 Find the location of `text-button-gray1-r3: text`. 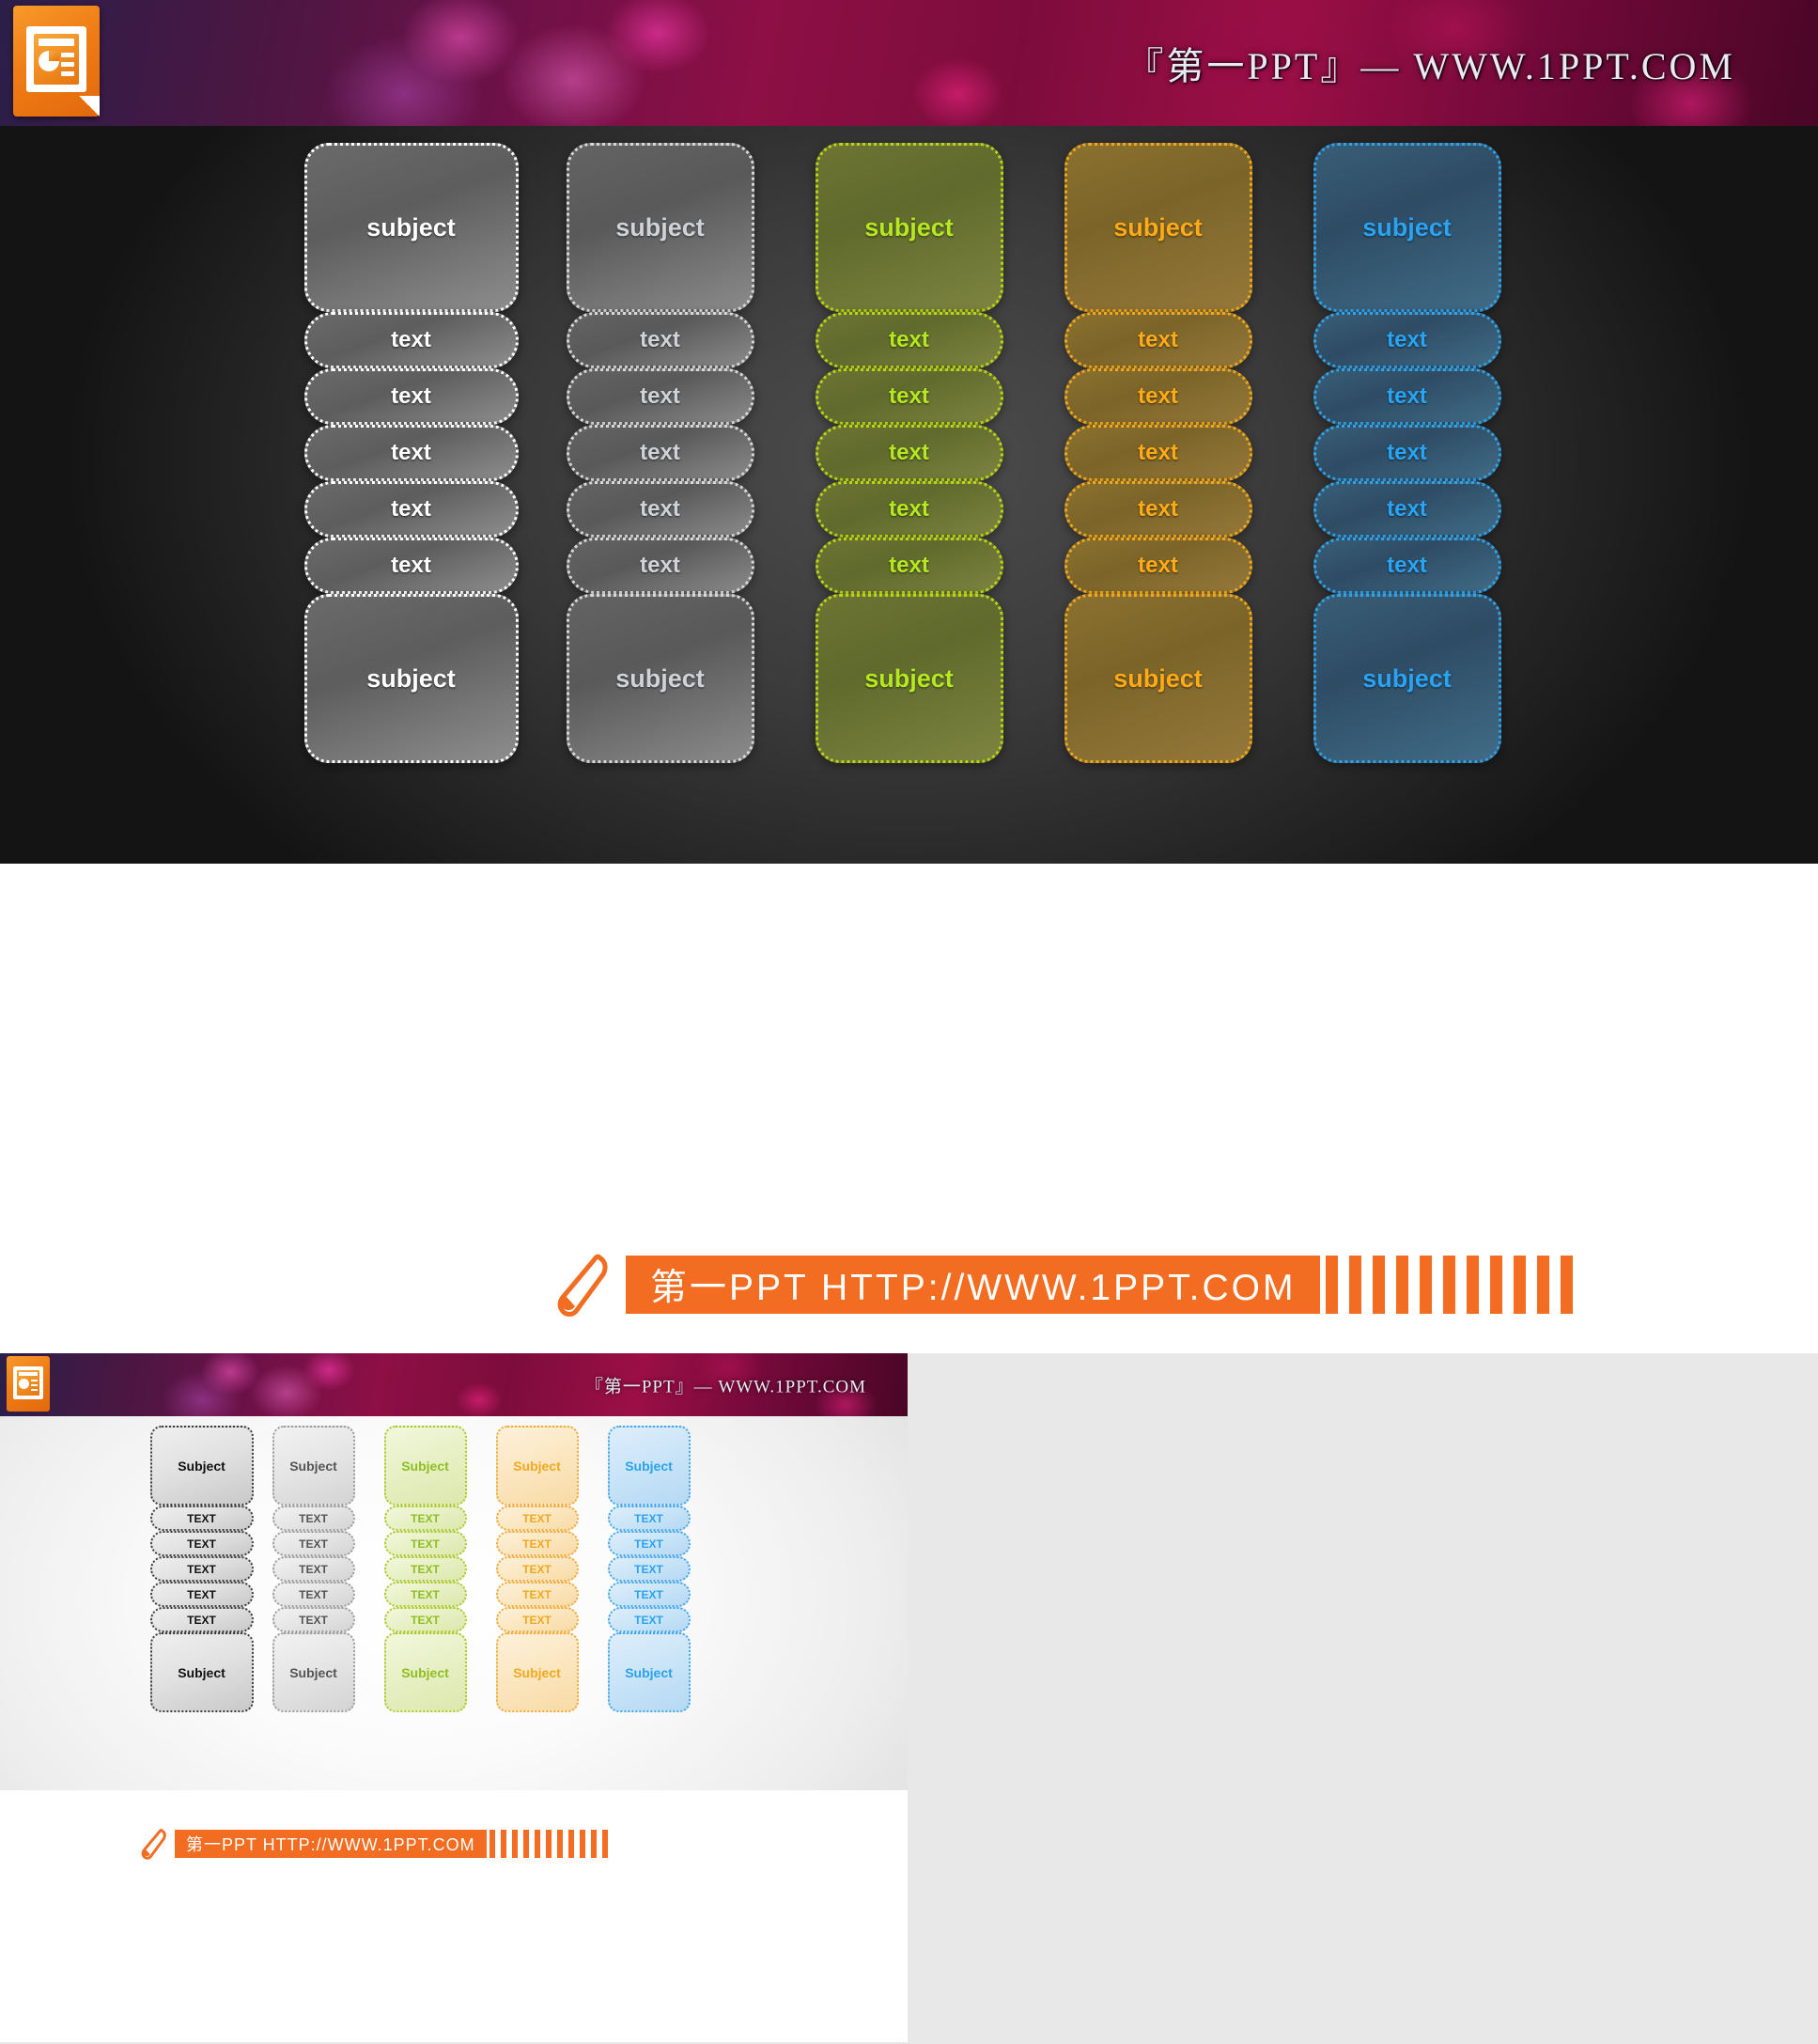

text-button-gray1-r3: text is located at coordinates (411, 453).